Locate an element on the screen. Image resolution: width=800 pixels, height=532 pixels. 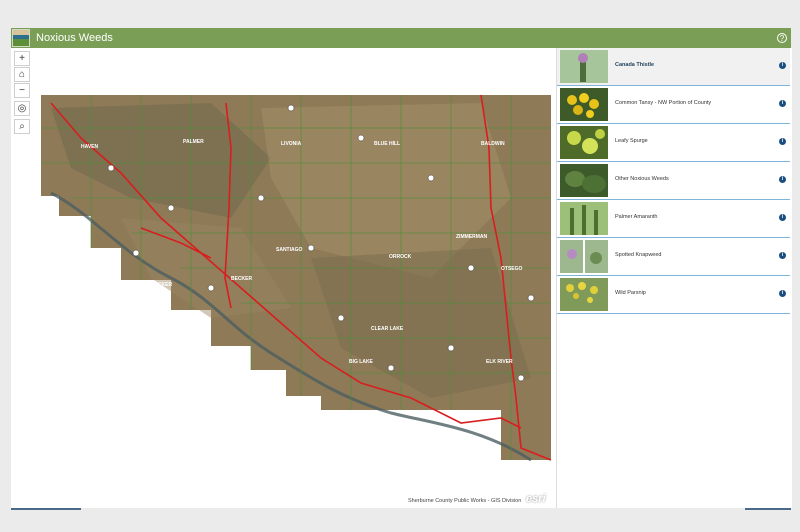
esri-logo: esri is located at coordinates (536, 499).